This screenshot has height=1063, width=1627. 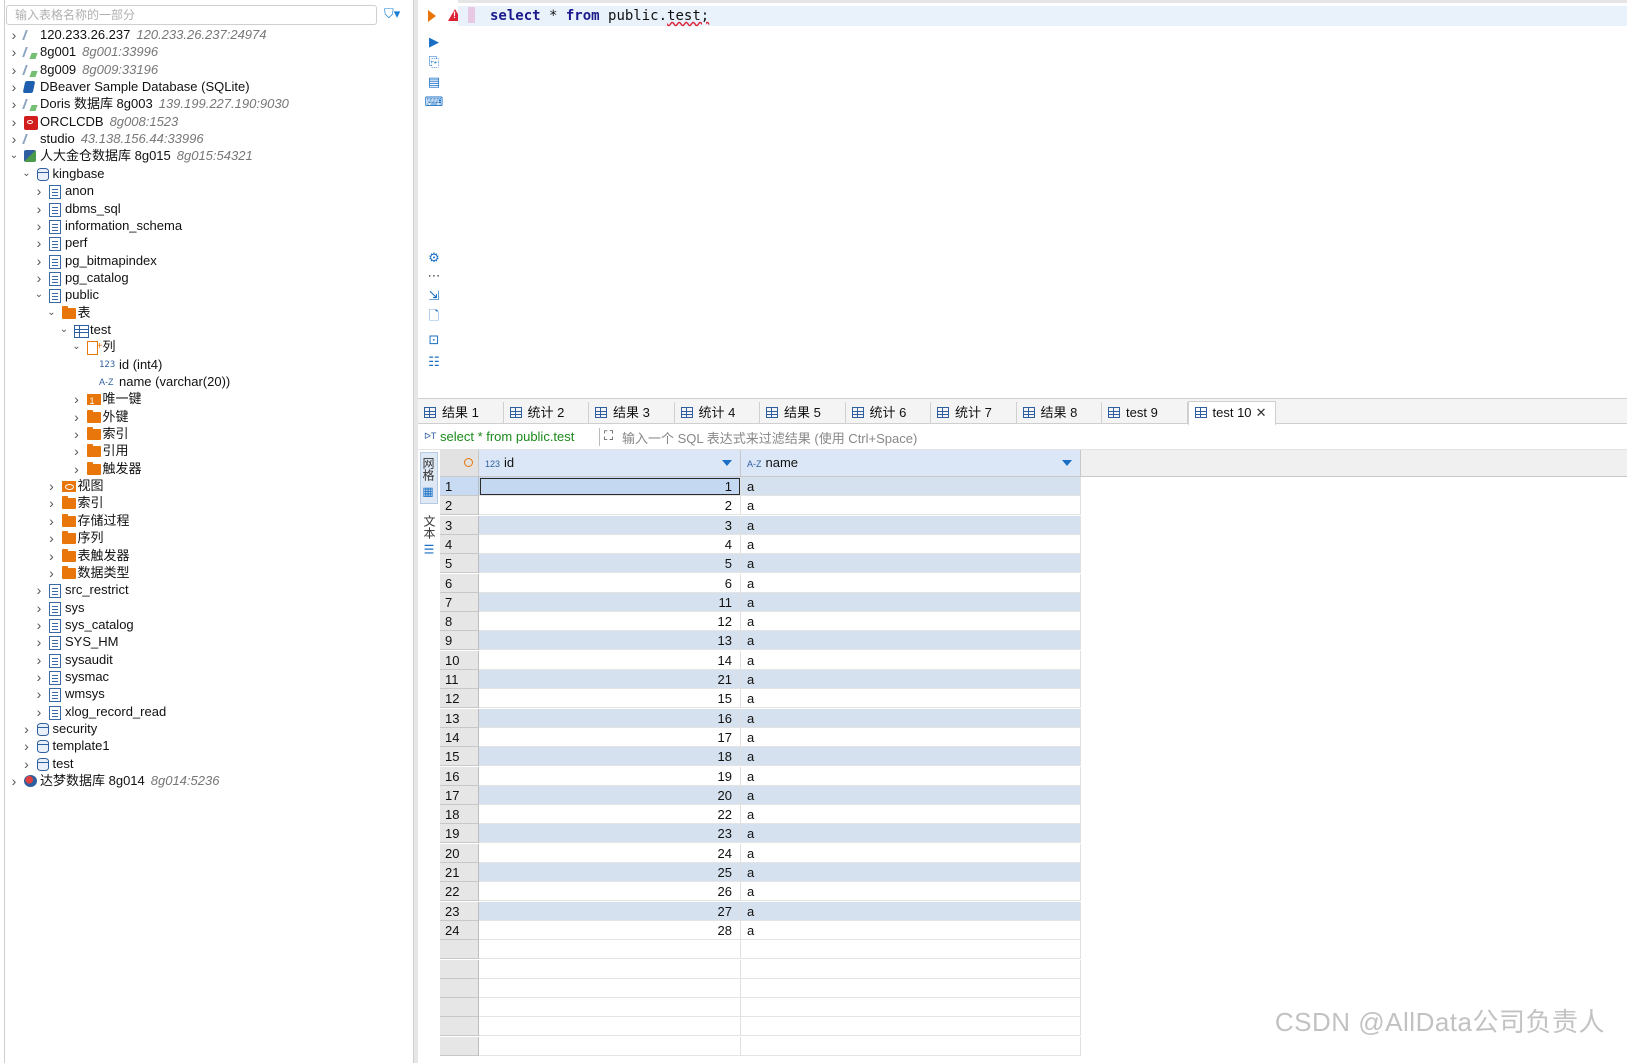 What do you see at coordinates (610, 602) in the screenshot?
I see `cell-id: 11` at bounding box center [610, 602].